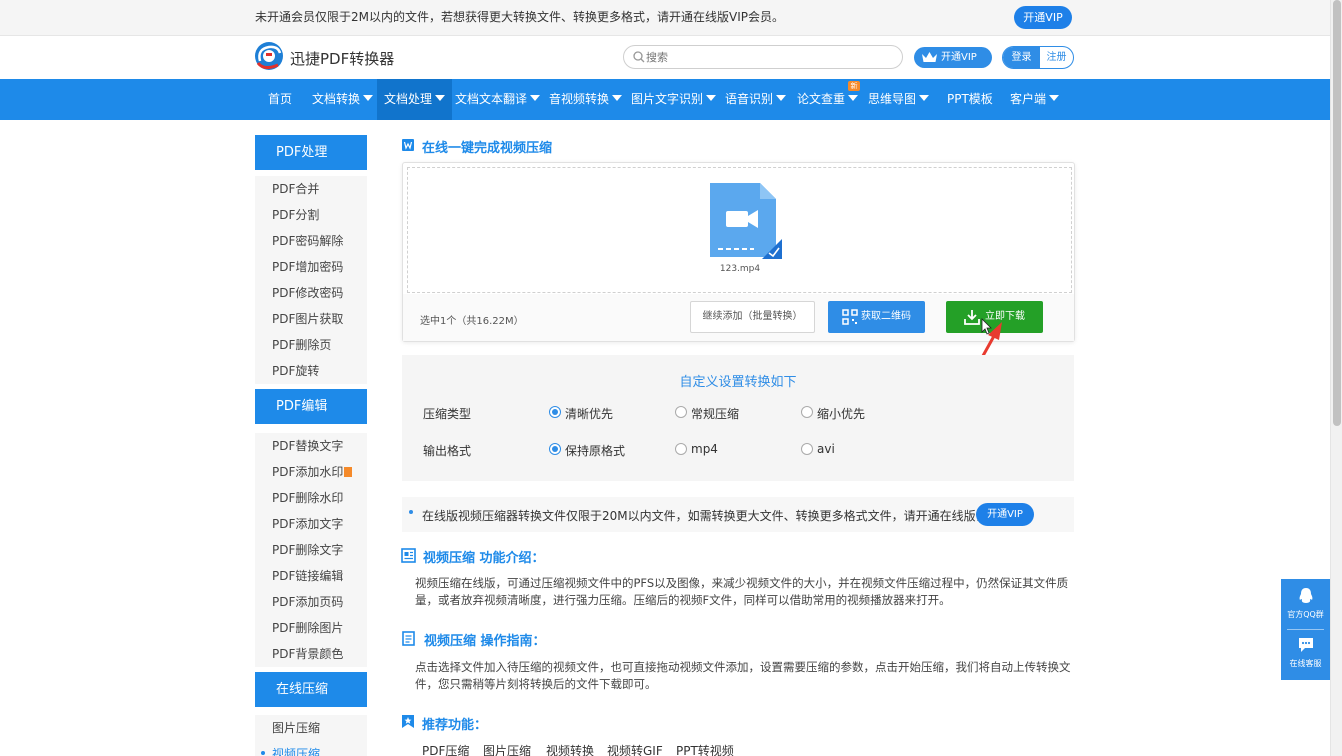  I want to click on tip-vip-button: 开通VIP, so click(1005, 514).